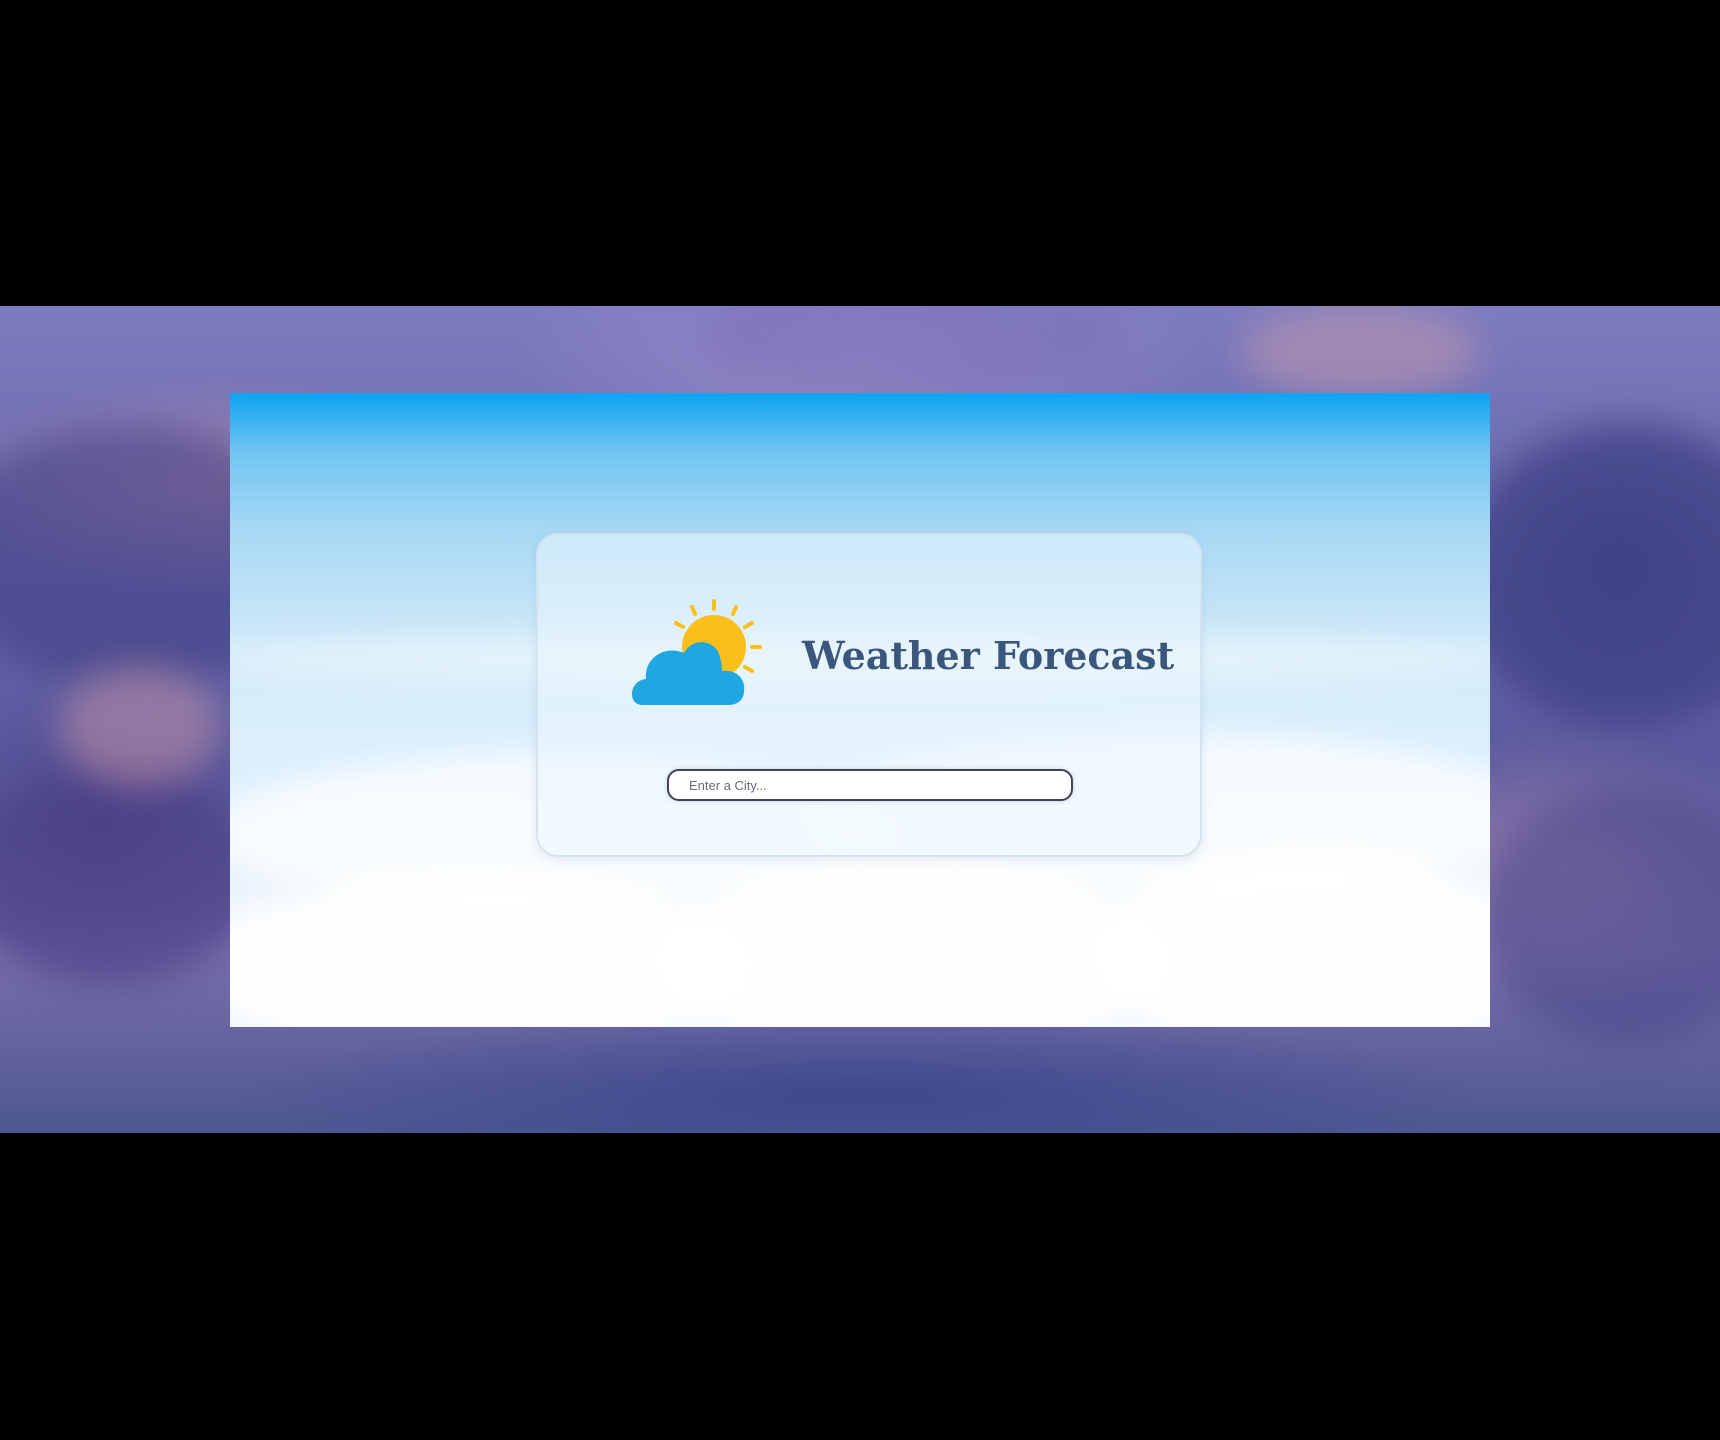 Image resolution: width=1720 pixels, height=1440 pixels. I want to click on page-title: Weather Forecast, so click(988, 655).